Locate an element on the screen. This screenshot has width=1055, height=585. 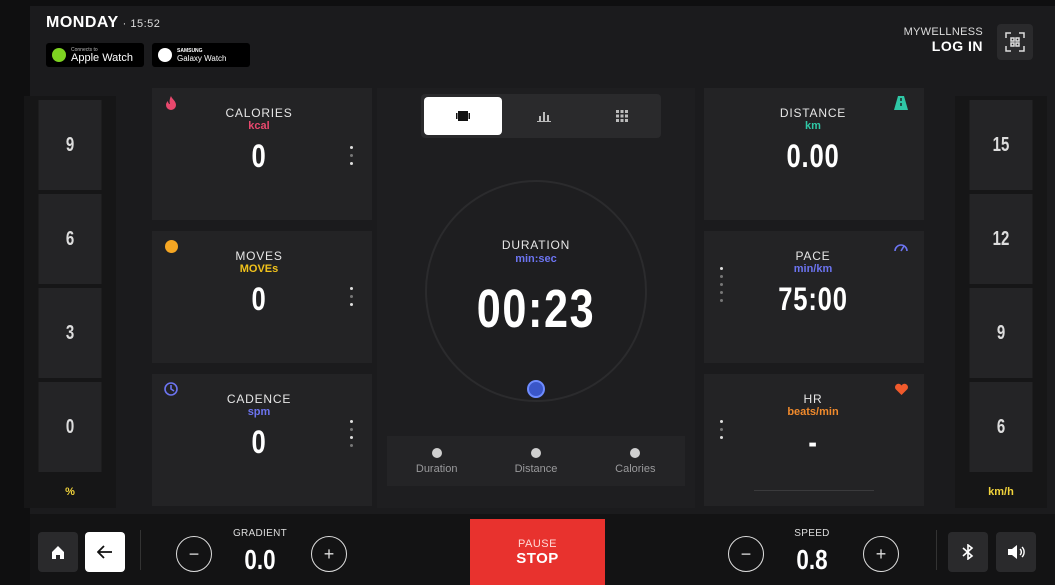
calories-value: 0 is located at coordinates (259, 156).